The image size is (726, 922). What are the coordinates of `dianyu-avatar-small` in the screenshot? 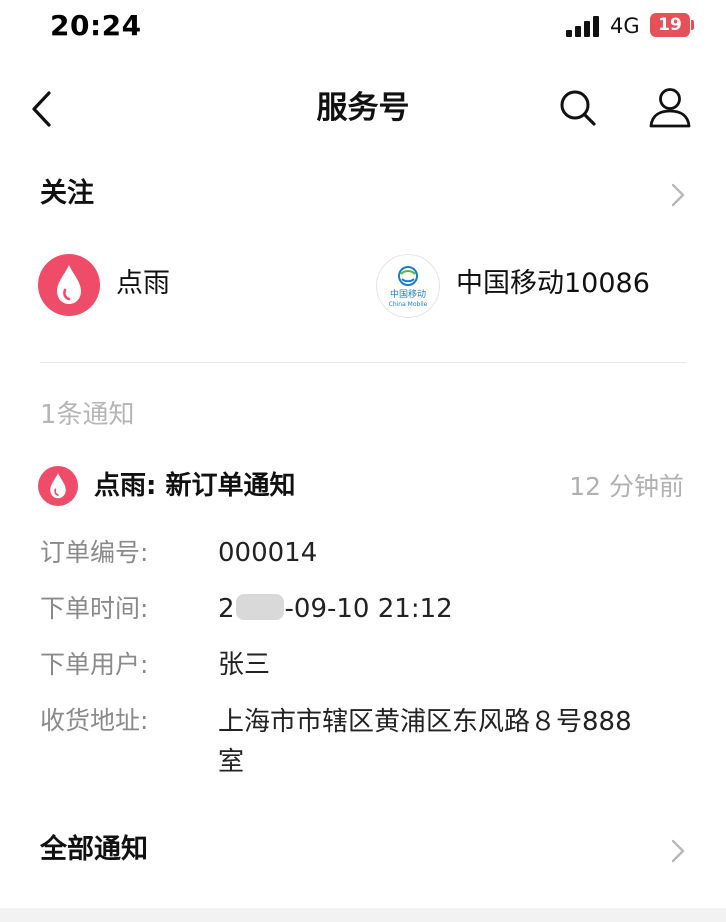 It's located at (58, 486).